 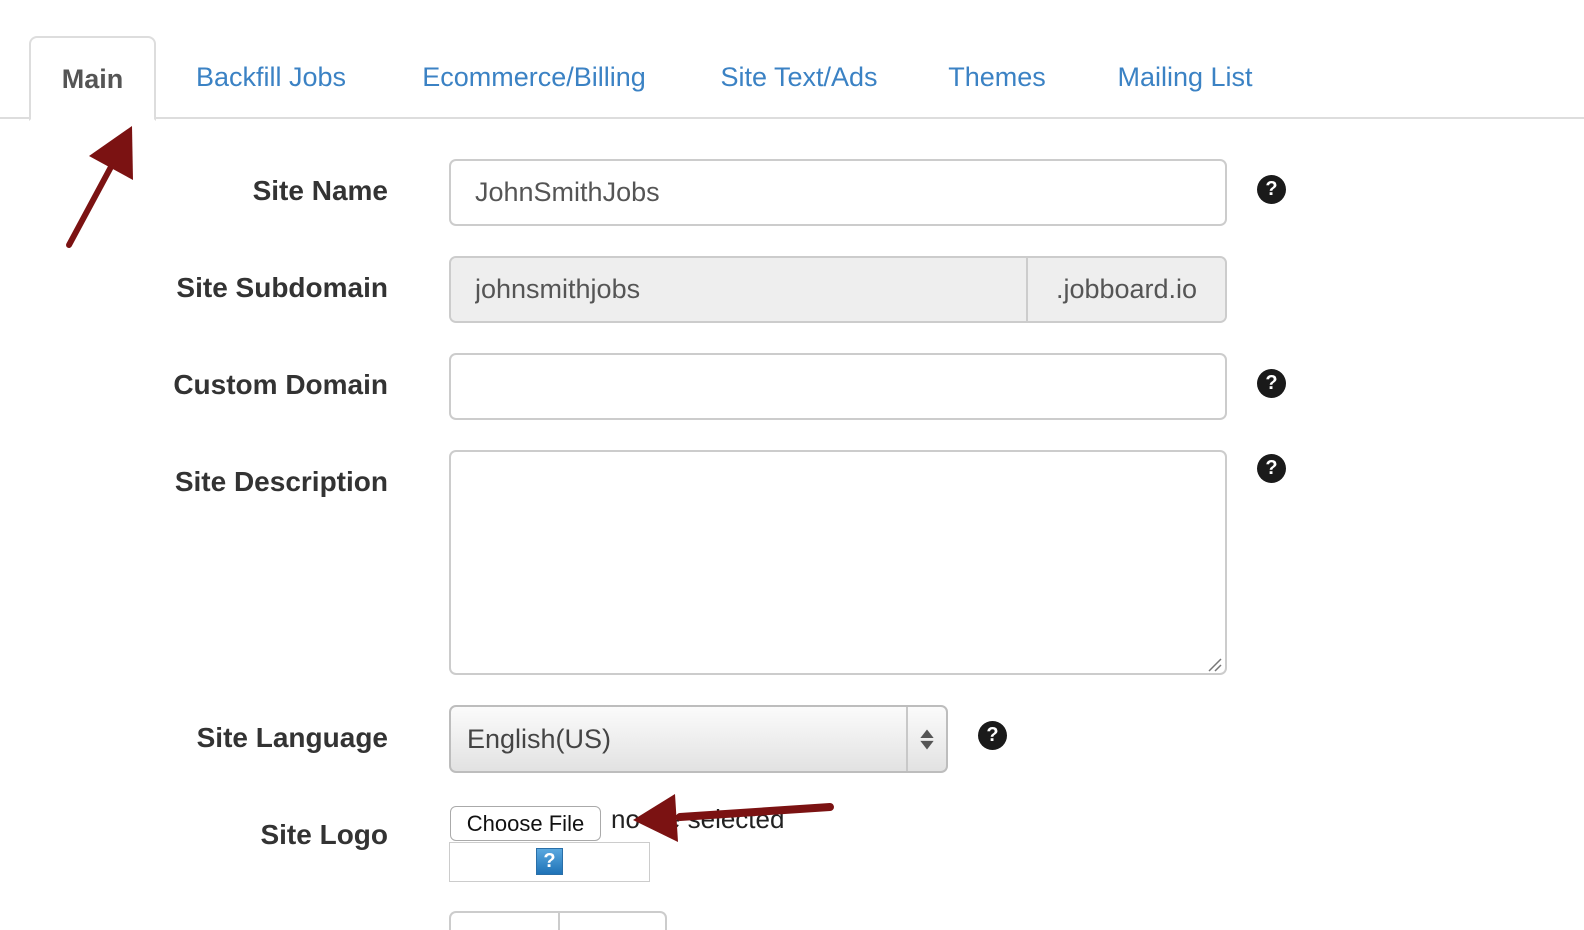 I want to click on tab-ecommerce-billing: Ecommerce/Billing, so click(x=534, y=77).